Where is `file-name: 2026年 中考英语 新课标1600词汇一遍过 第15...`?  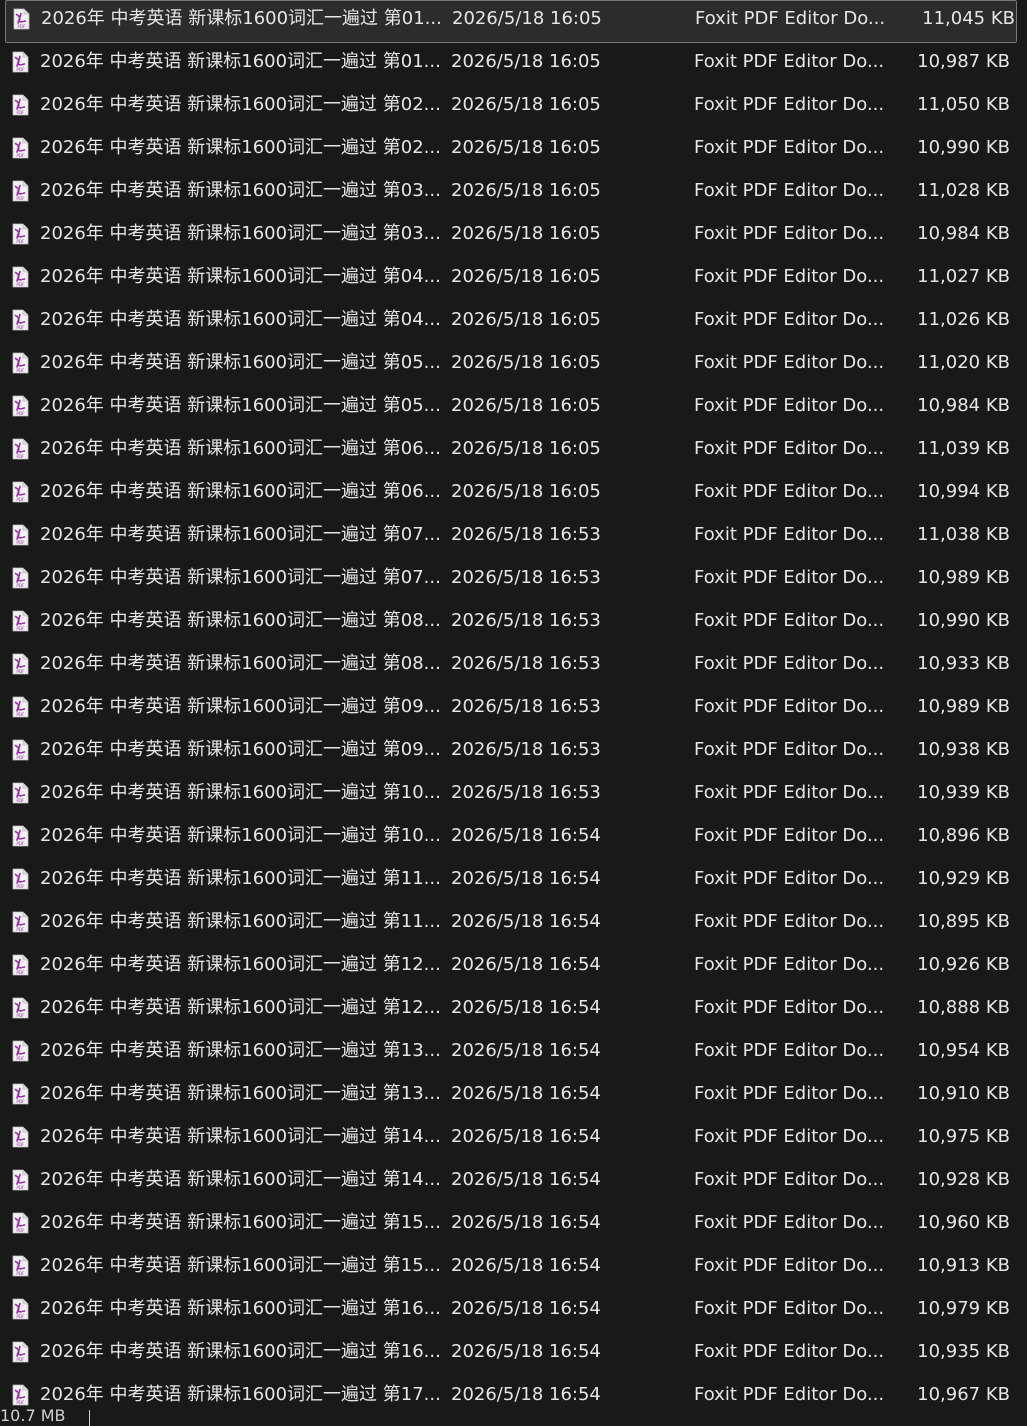
file-name: 2026年 中考英语 新课标1600词汇一遍过 第15... is located at coordinates (240, 1265).